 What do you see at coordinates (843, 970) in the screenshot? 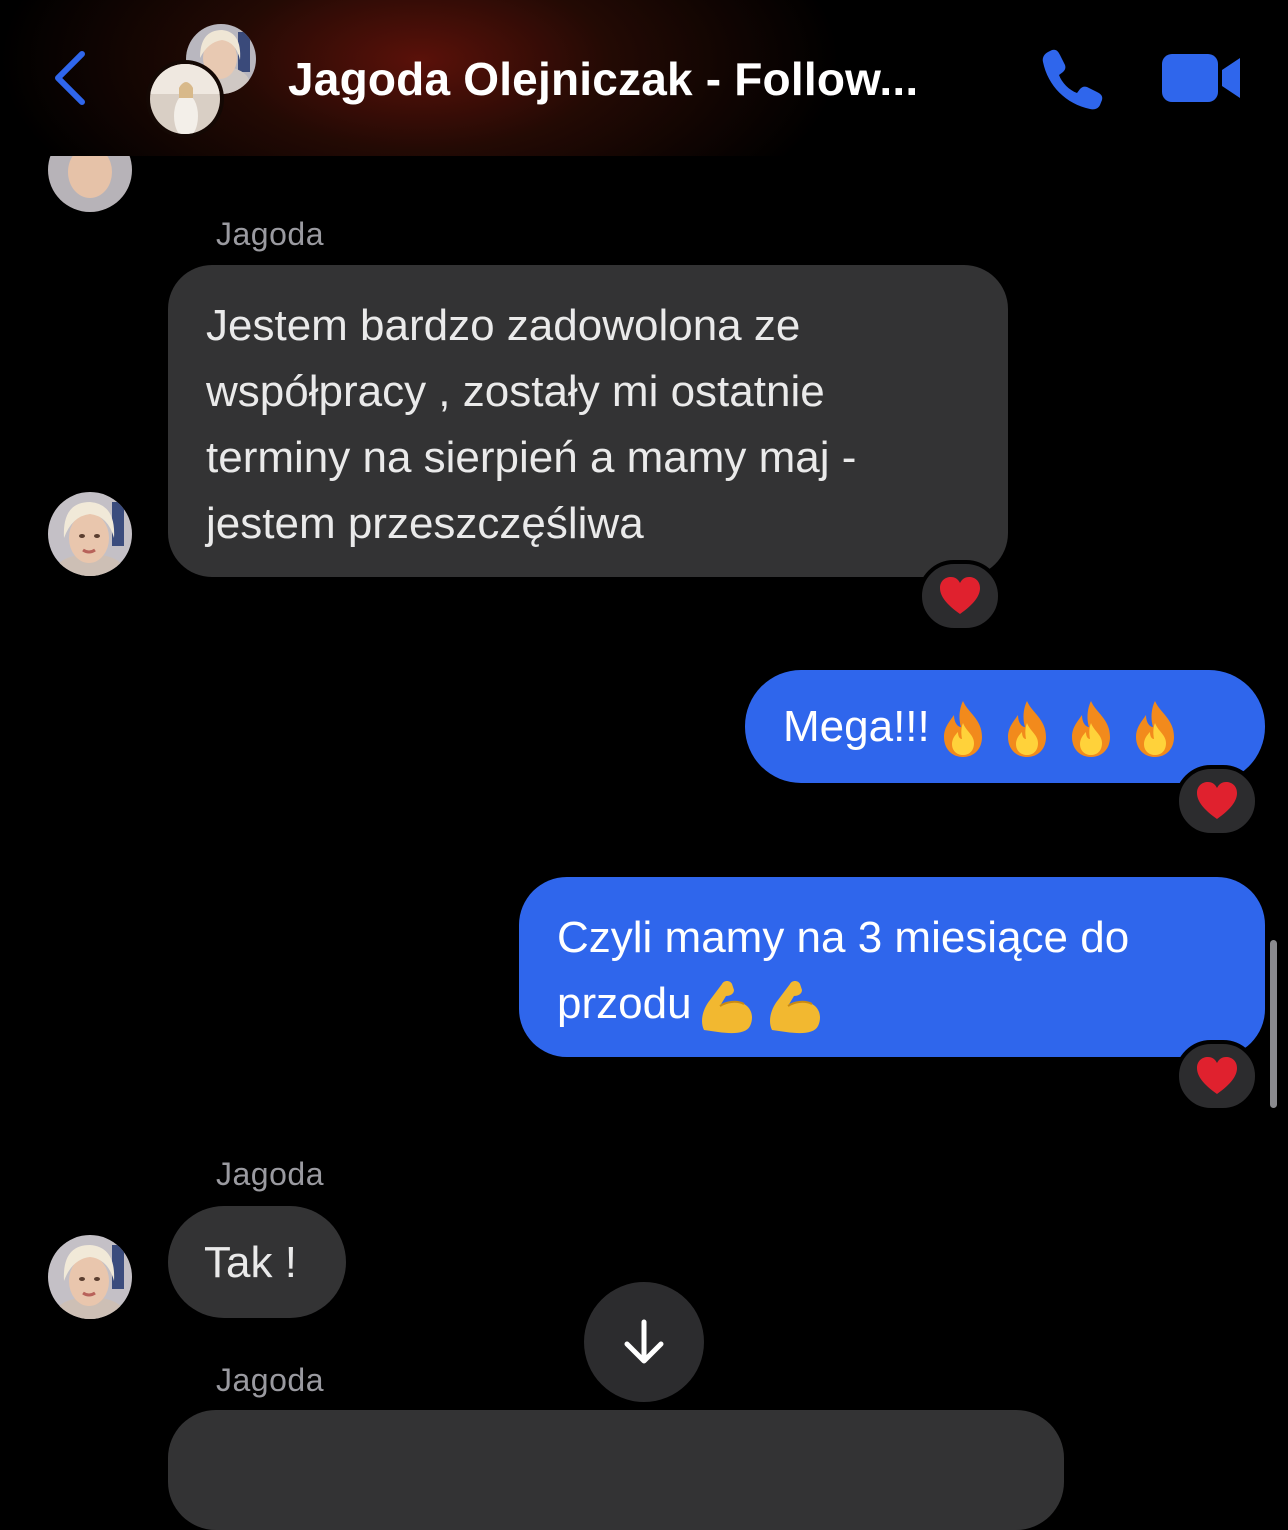
I see `message-text: Czyli mamy na 3 miesiące do przodu` at bounding box center [843, 970].